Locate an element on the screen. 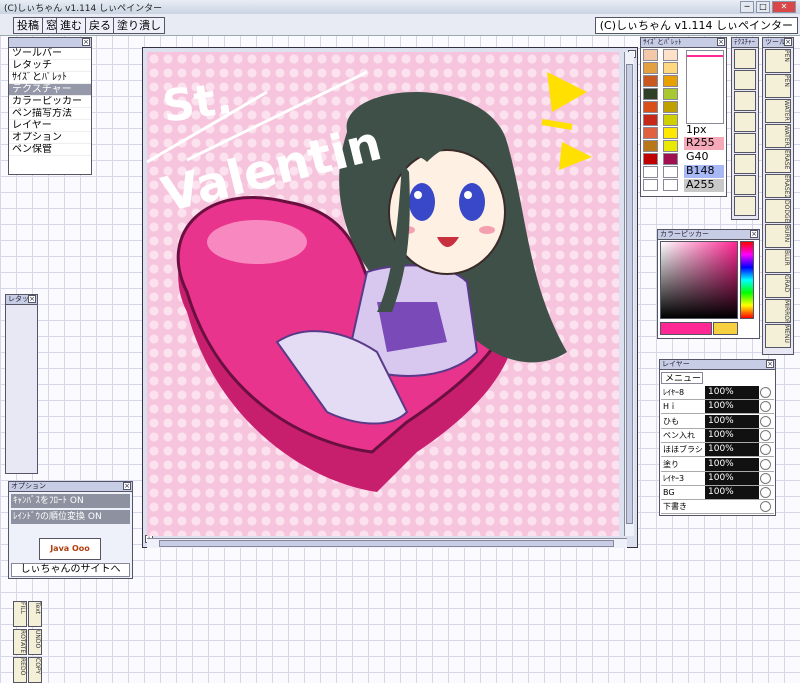 This screenshot has height=683, width=800. window-menu-item: ツールバー is located at coordinates (50, 54).